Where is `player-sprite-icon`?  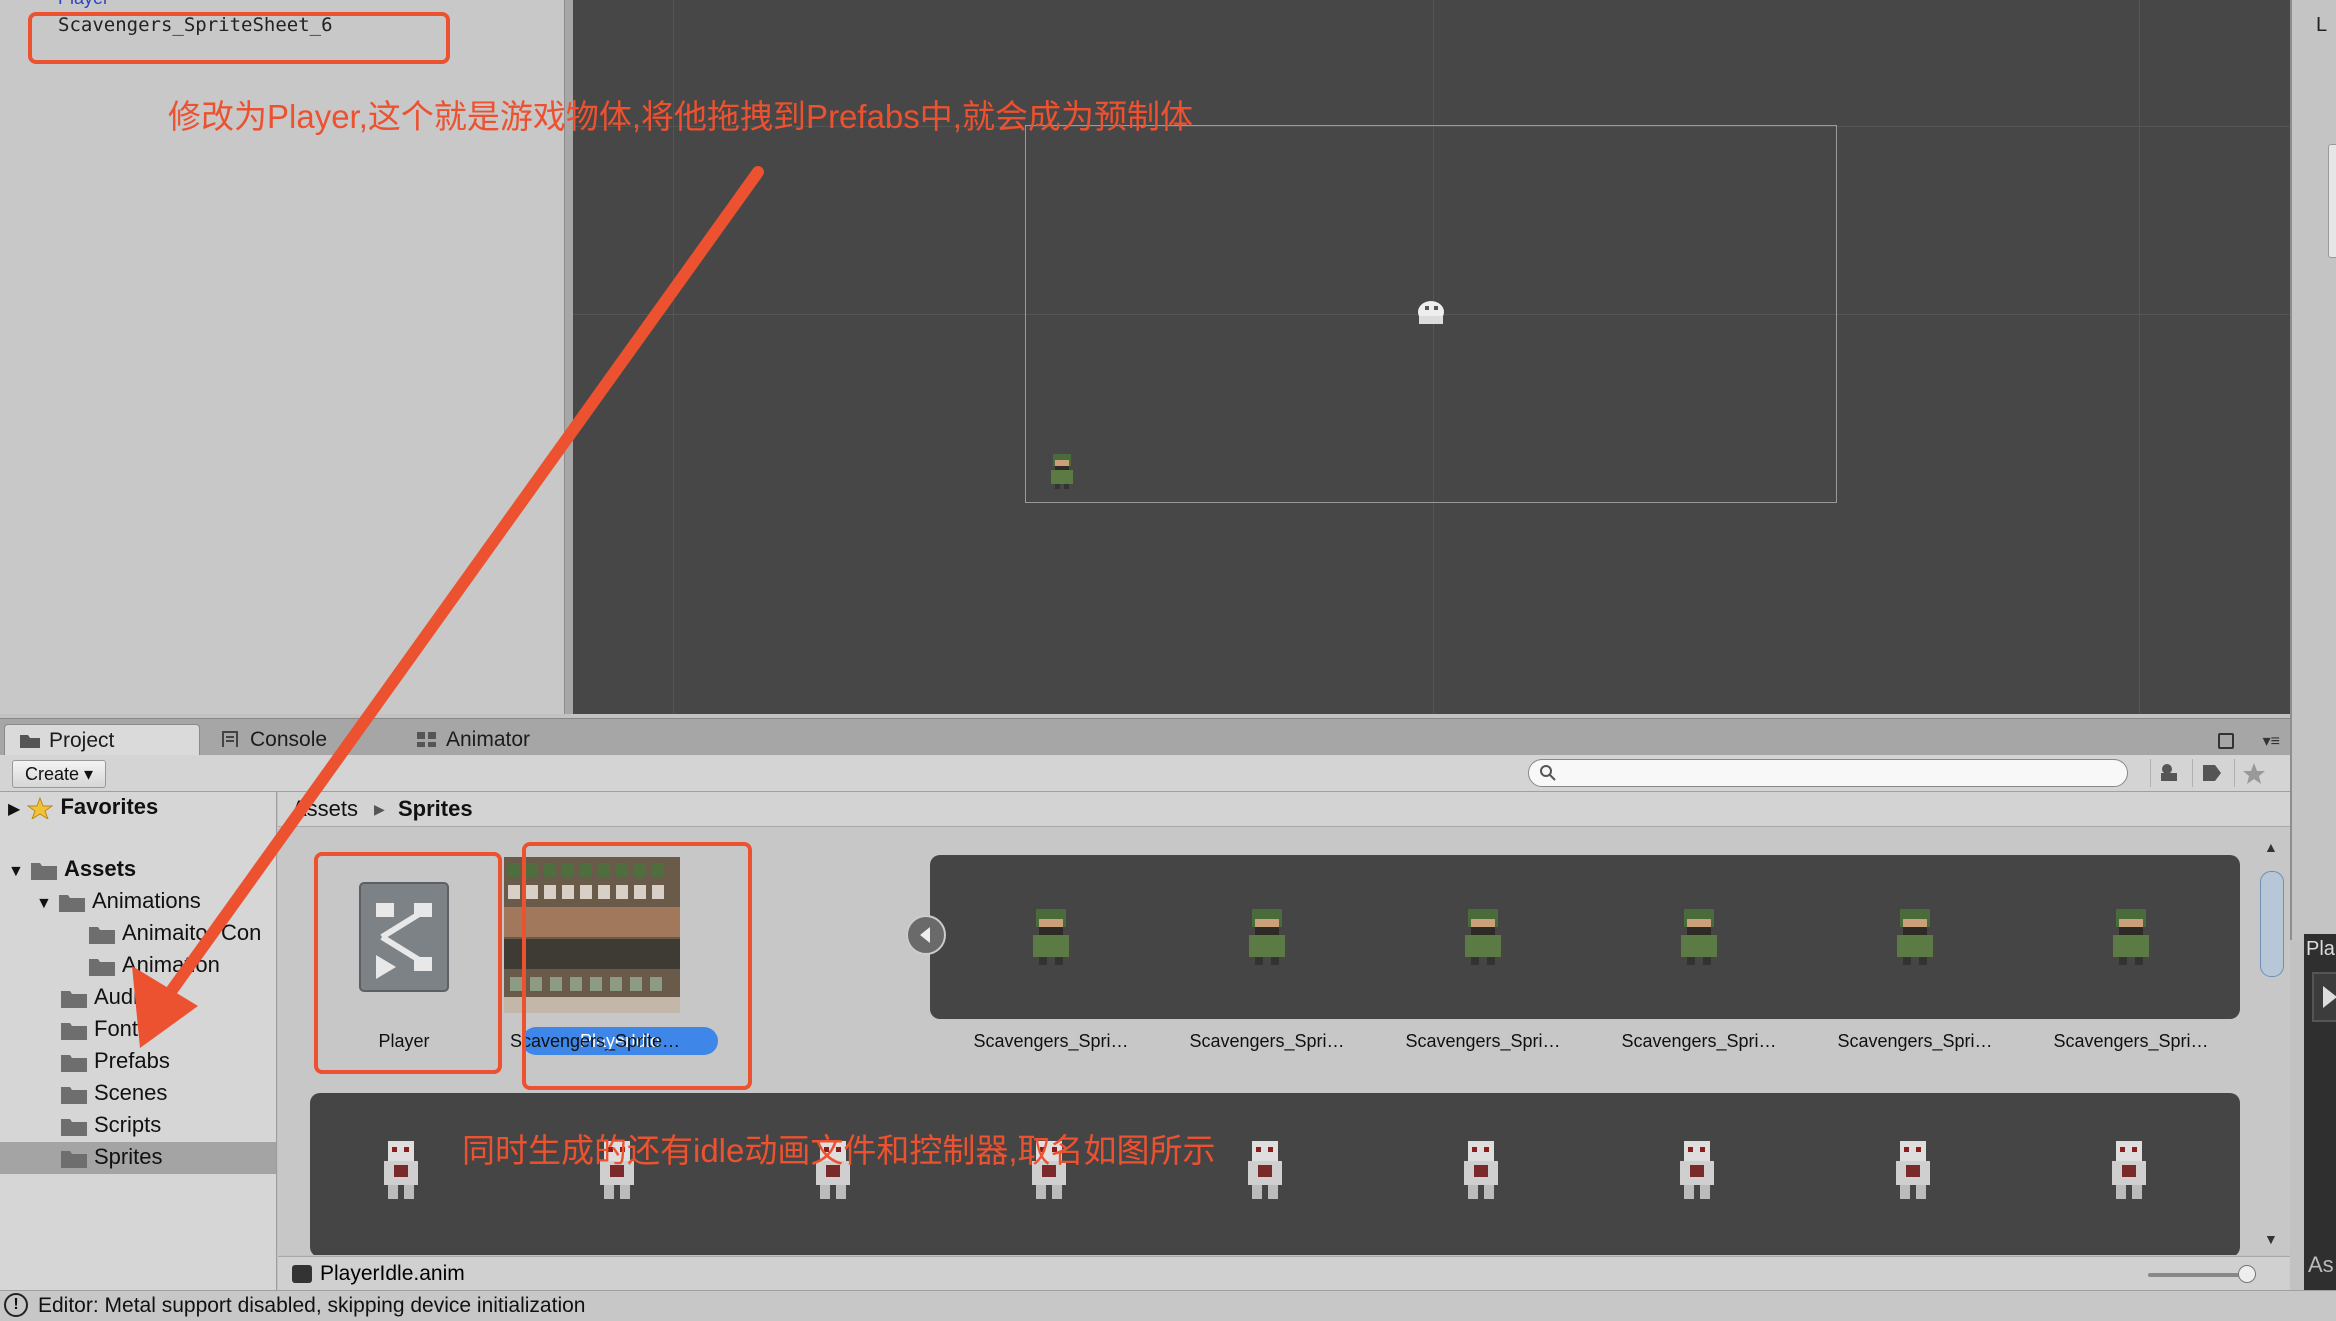
player-sprite-icon is located at coordinates (1062, 471).